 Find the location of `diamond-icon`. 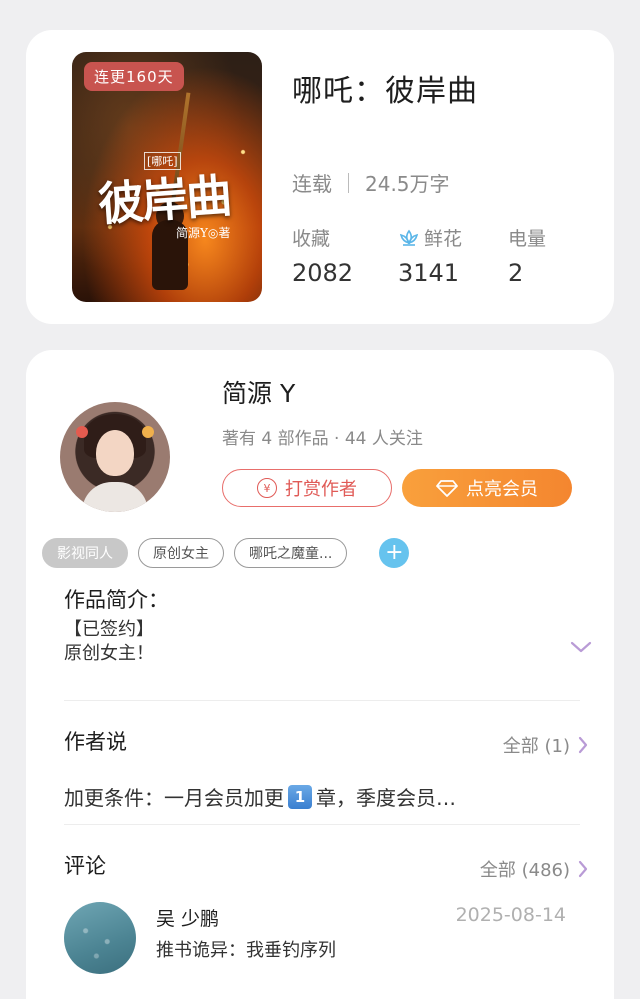

diamond-icon is located at coordinates (447, 488).